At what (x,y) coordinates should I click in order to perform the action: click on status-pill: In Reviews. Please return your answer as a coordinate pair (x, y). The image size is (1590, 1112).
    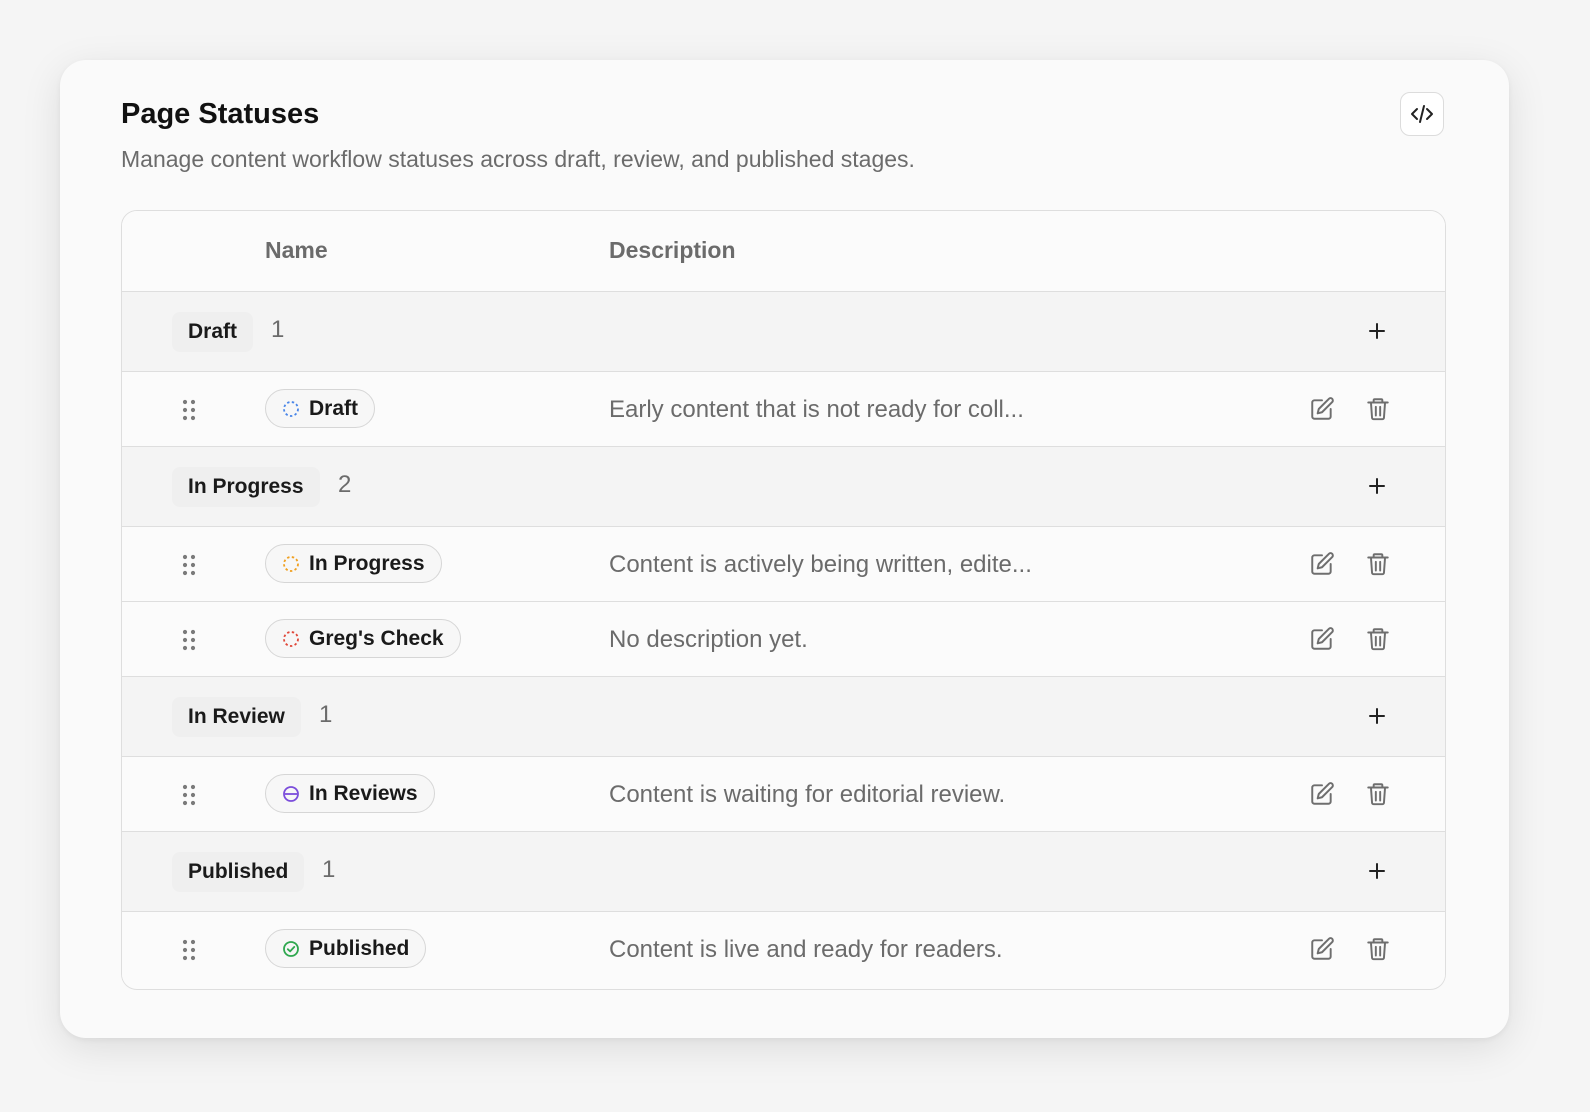
    Looking at the image, I should click on (350, 793).